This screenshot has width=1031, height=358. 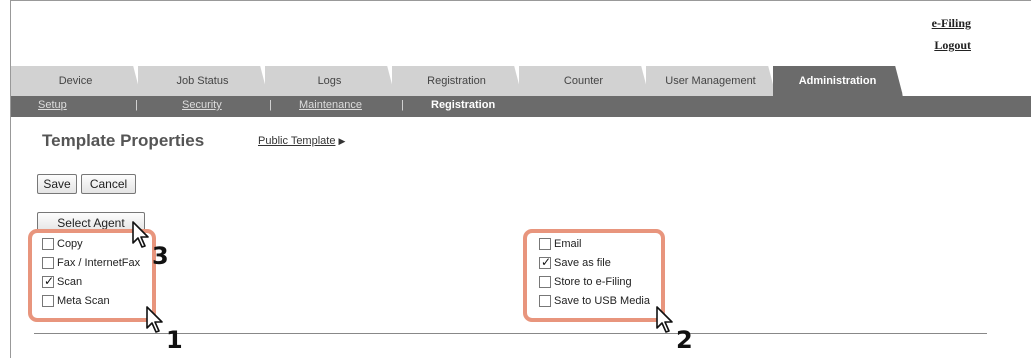 I want to click on right-triangle-icon: ▶, so click(x=342, y=141).